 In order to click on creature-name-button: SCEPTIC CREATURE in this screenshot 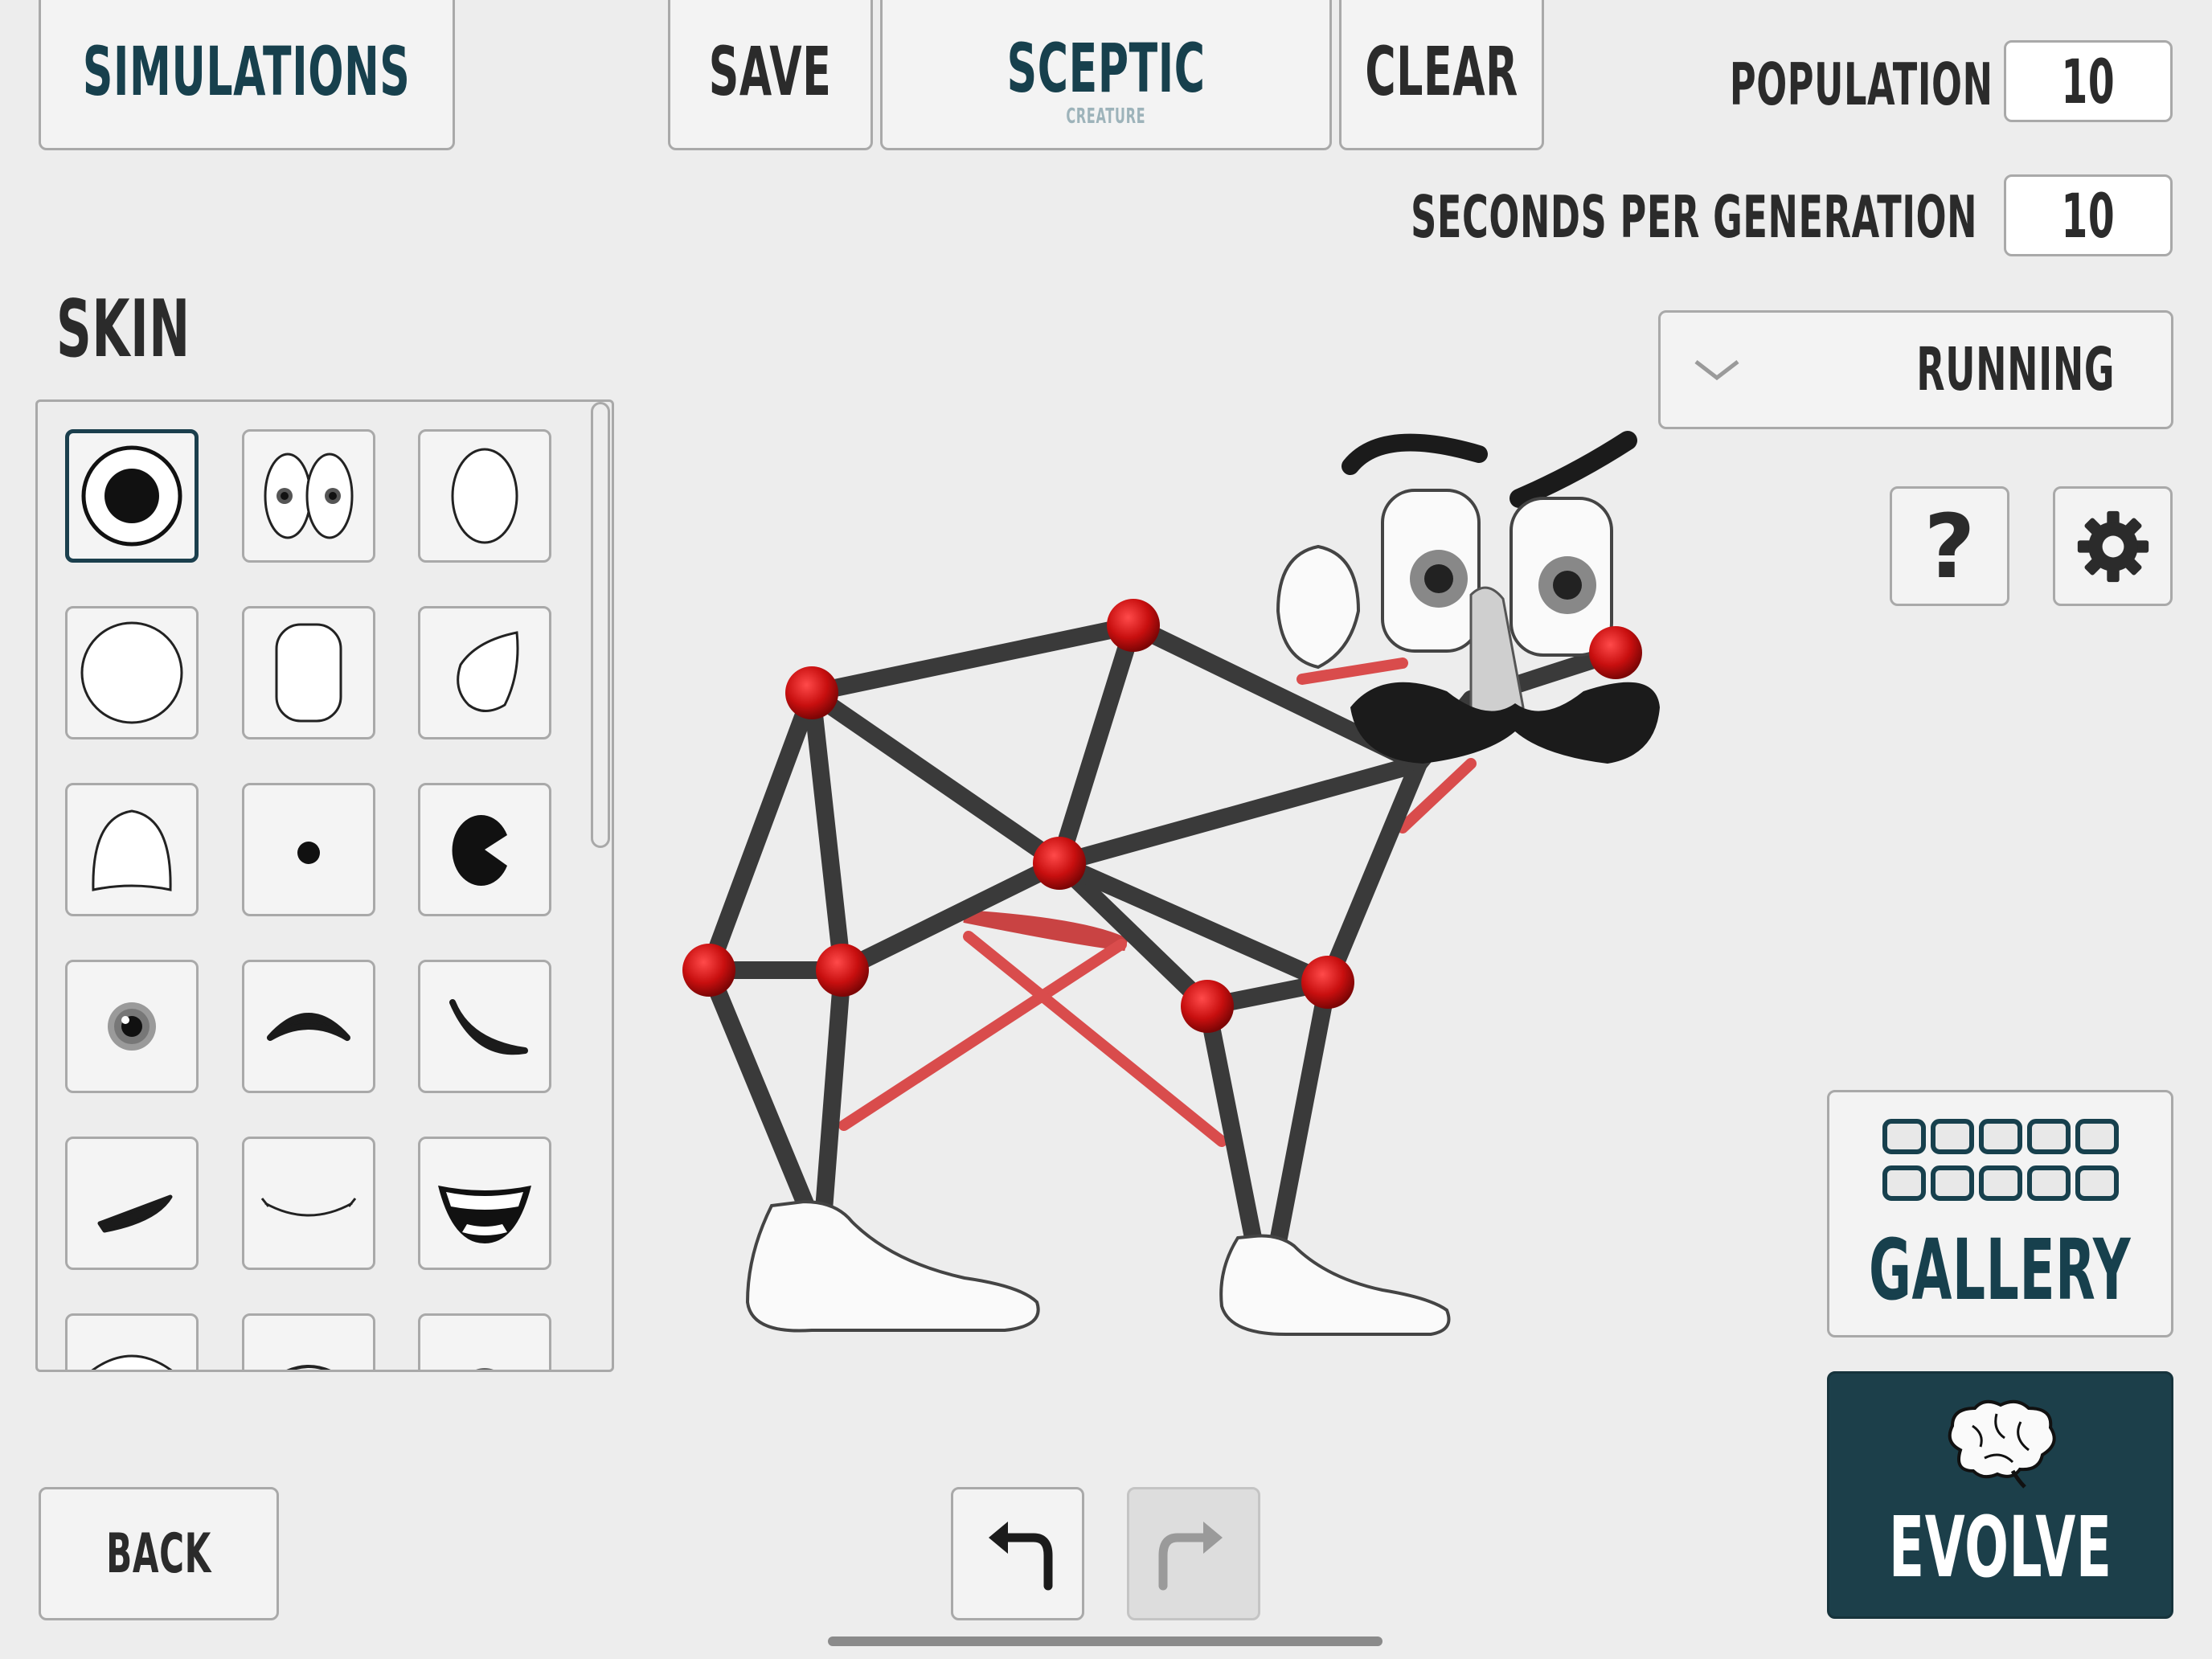, I will do `click(1106, 75)`.